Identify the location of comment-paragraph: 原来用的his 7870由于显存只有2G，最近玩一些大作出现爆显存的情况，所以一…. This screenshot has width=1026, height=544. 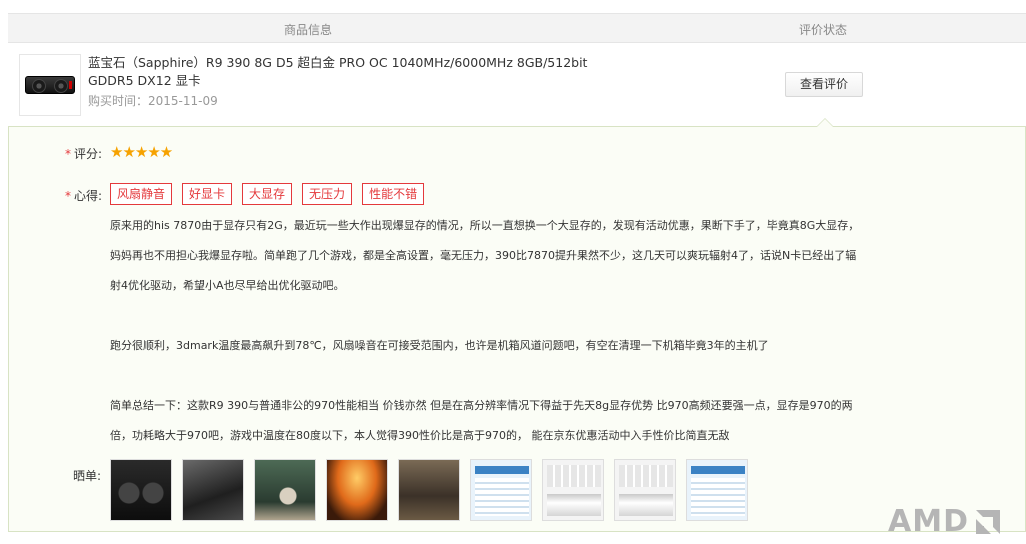
(485, 255).